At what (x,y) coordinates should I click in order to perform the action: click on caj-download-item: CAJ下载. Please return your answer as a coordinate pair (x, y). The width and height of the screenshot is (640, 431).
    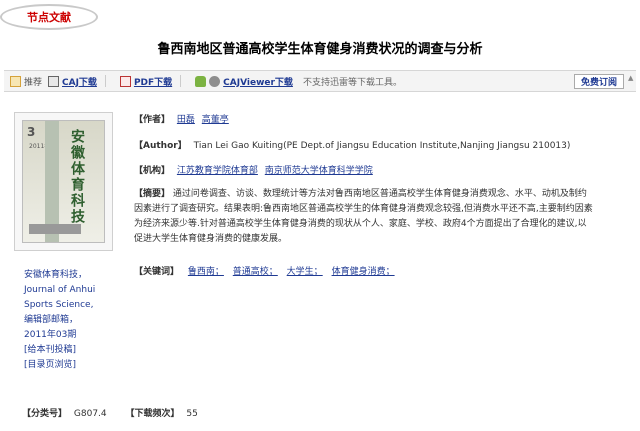
    Looking at the image, I should click on (72, 81).